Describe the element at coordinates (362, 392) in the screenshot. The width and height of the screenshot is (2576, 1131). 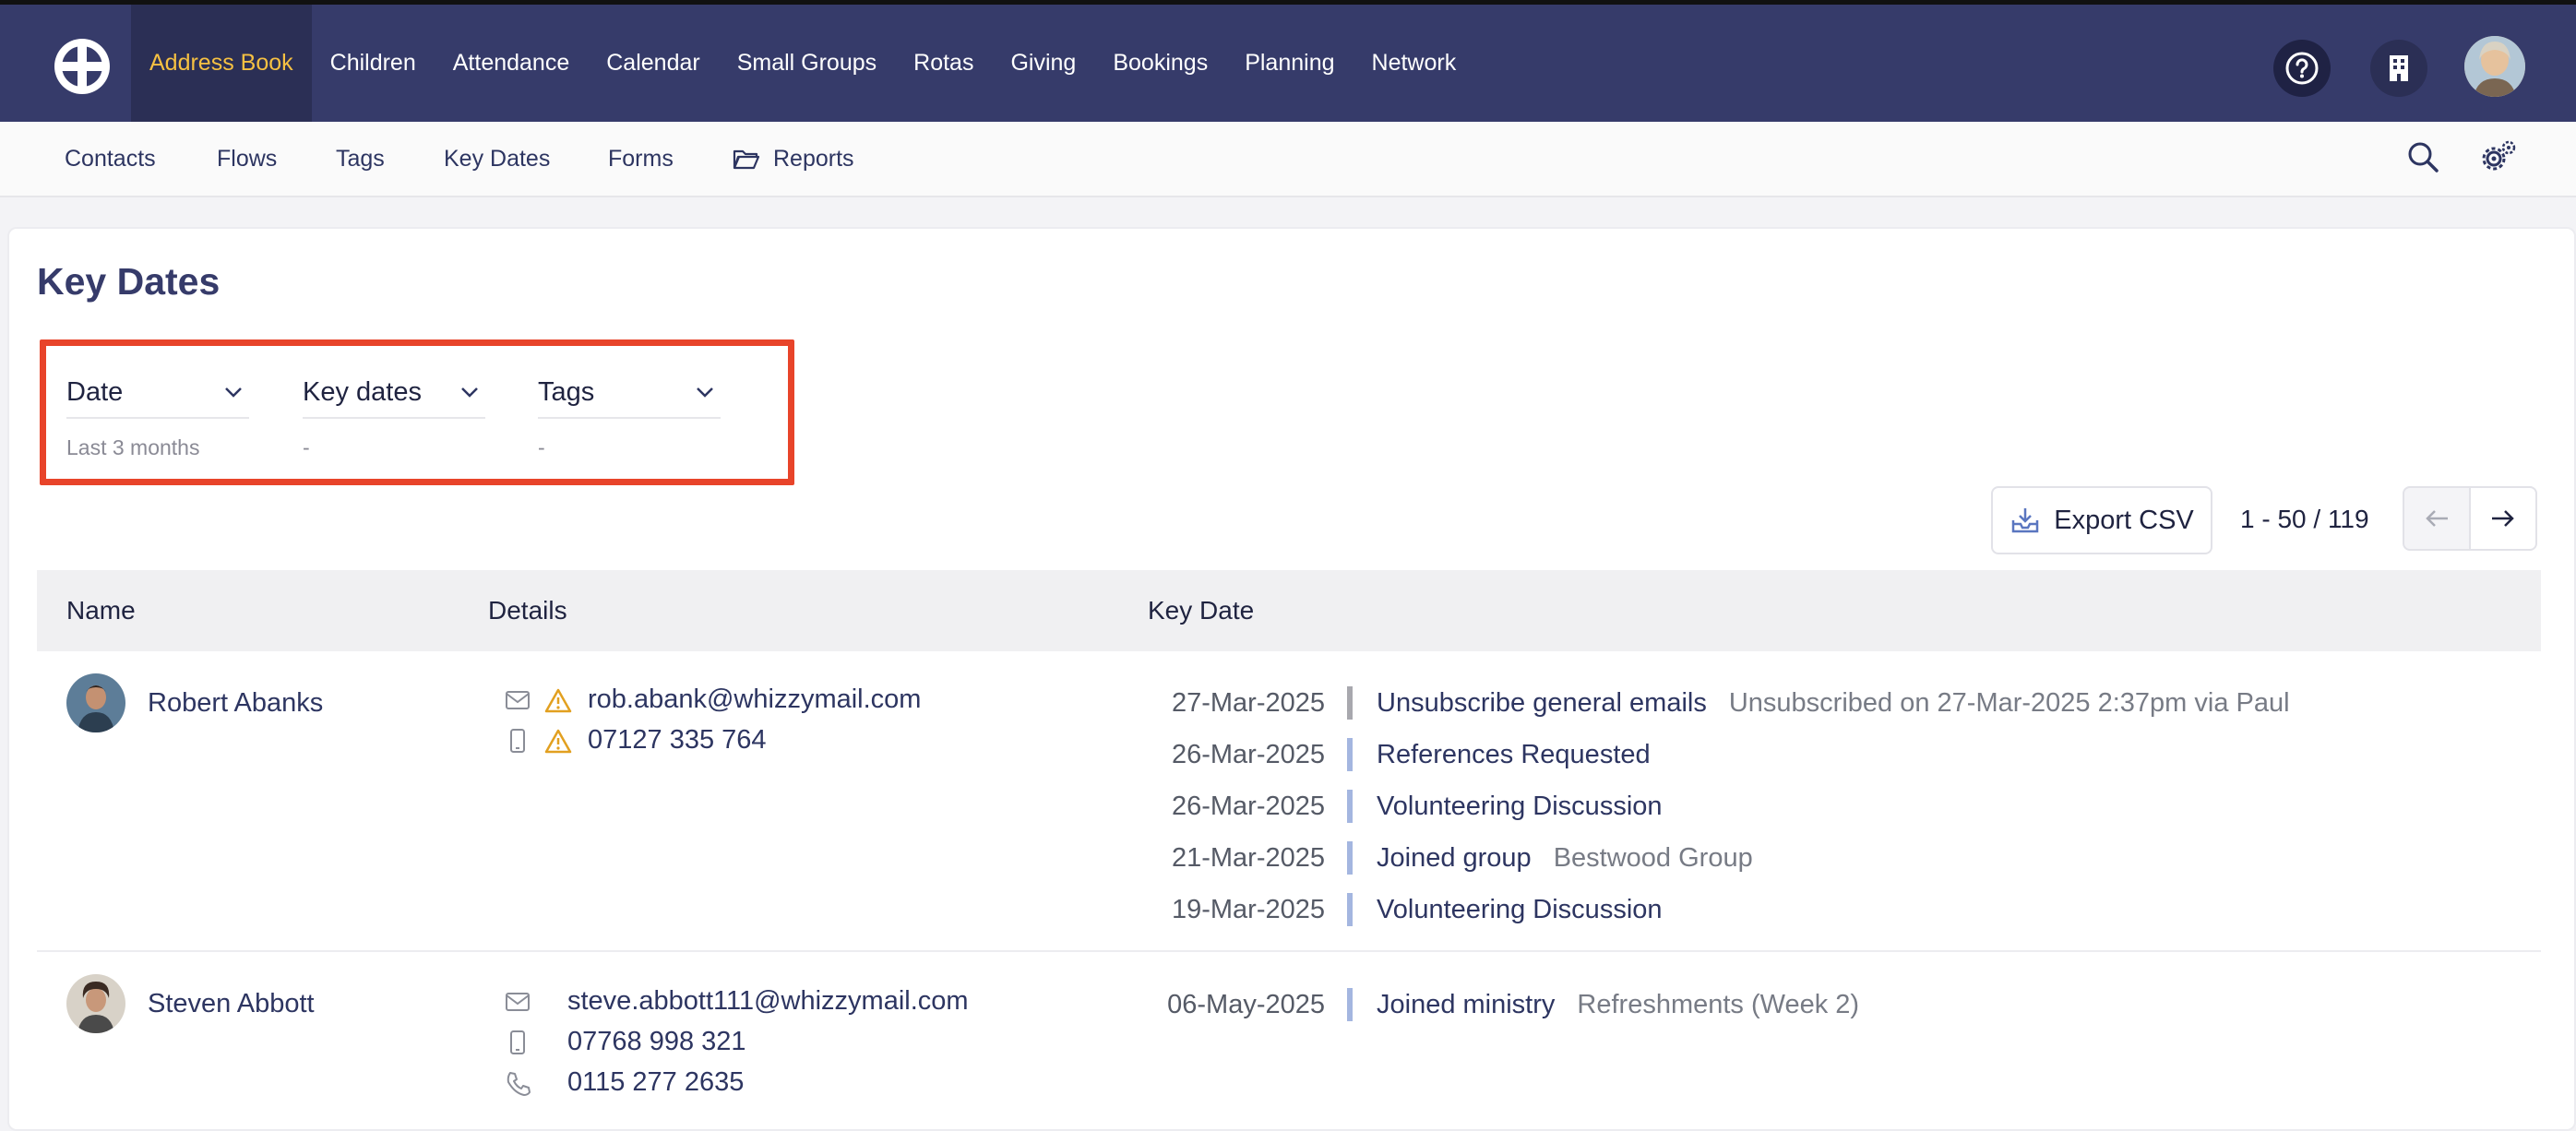
I see `filter-key-dates-label: Key dates` at that location.